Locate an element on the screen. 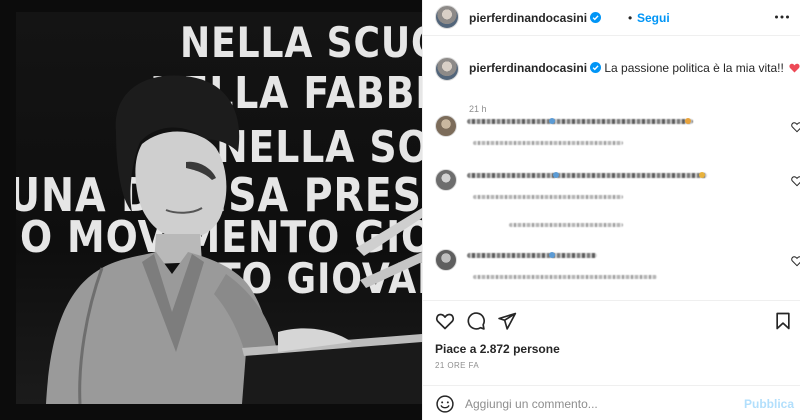 The height and width of the screenshot is (420, 800). comment-input is located at coordinates (600, 404).